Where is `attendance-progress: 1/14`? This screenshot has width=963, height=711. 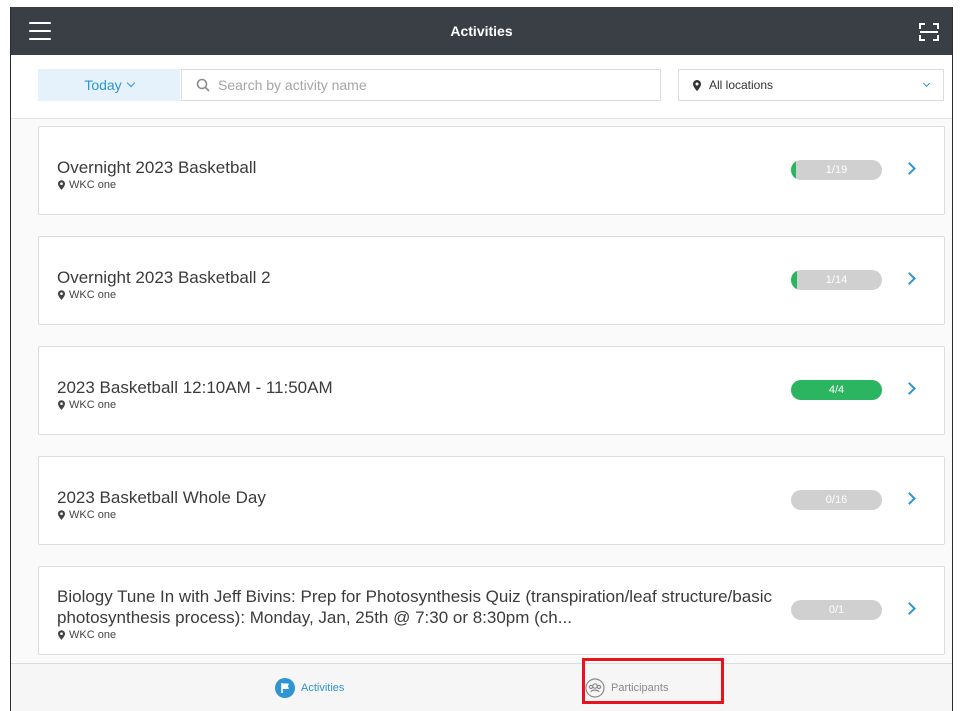
attendance-progress: 1/14 is located at coordinates (836, 280).